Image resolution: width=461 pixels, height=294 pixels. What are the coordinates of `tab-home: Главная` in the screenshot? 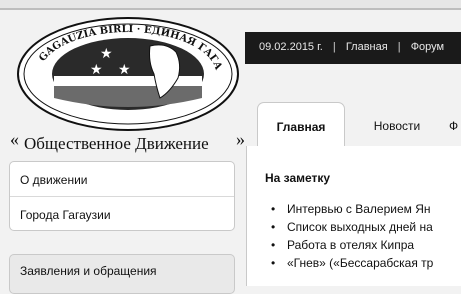 It's located at (301, 124).